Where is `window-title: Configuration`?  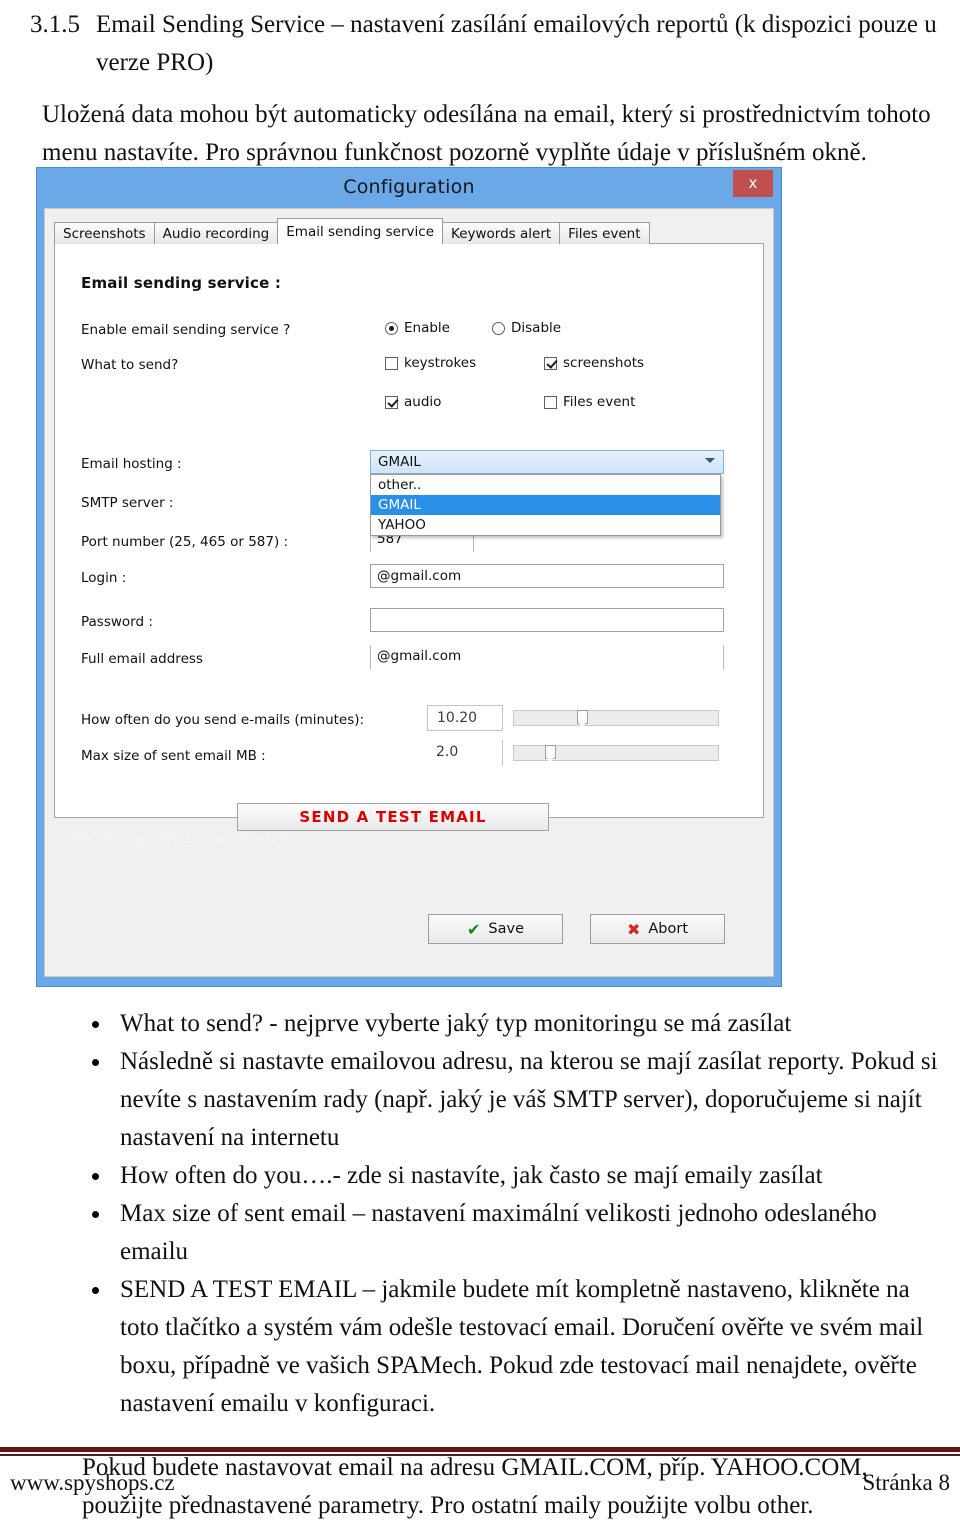
window-title: Configuration is located at coordinates (409, 187).